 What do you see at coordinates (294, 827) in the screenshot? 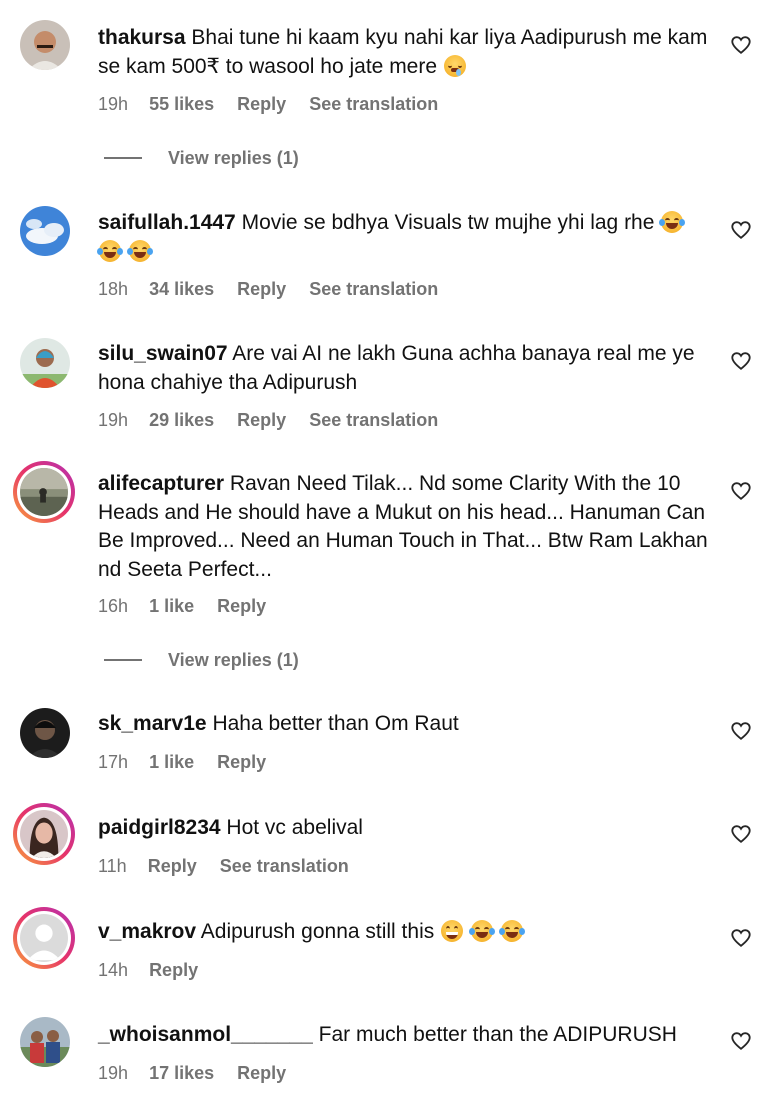
I see `comment-text: Hot vc abelival` at bounding box center [294, 827].